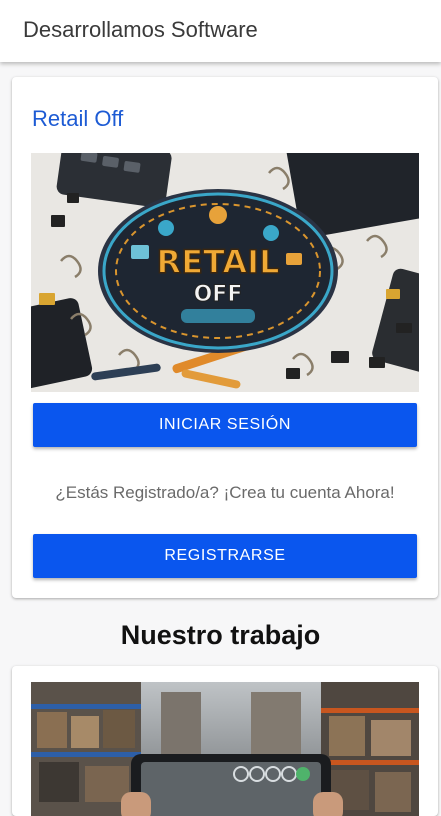 The image size is (441, 816). What do you see at coordinates (78, 118) in the screenshot?
I see `card-title: Retail Off` at bounding box center [78, 118].